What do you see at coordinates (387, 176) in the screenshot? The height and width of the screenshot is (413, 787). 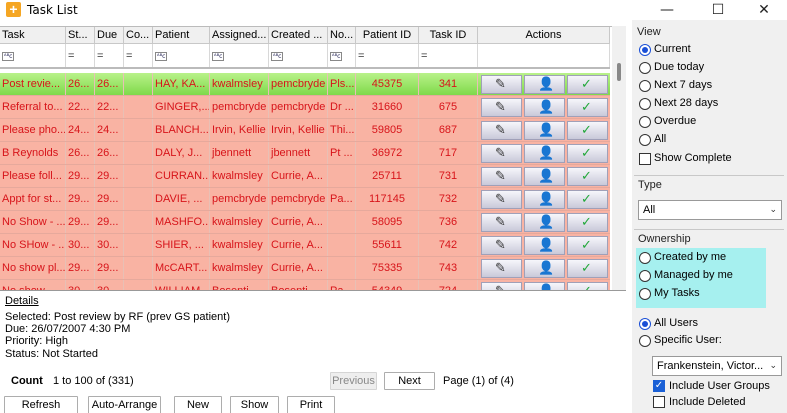 I see `cell-patient-id: 25711` at bounding box center [387, 176].